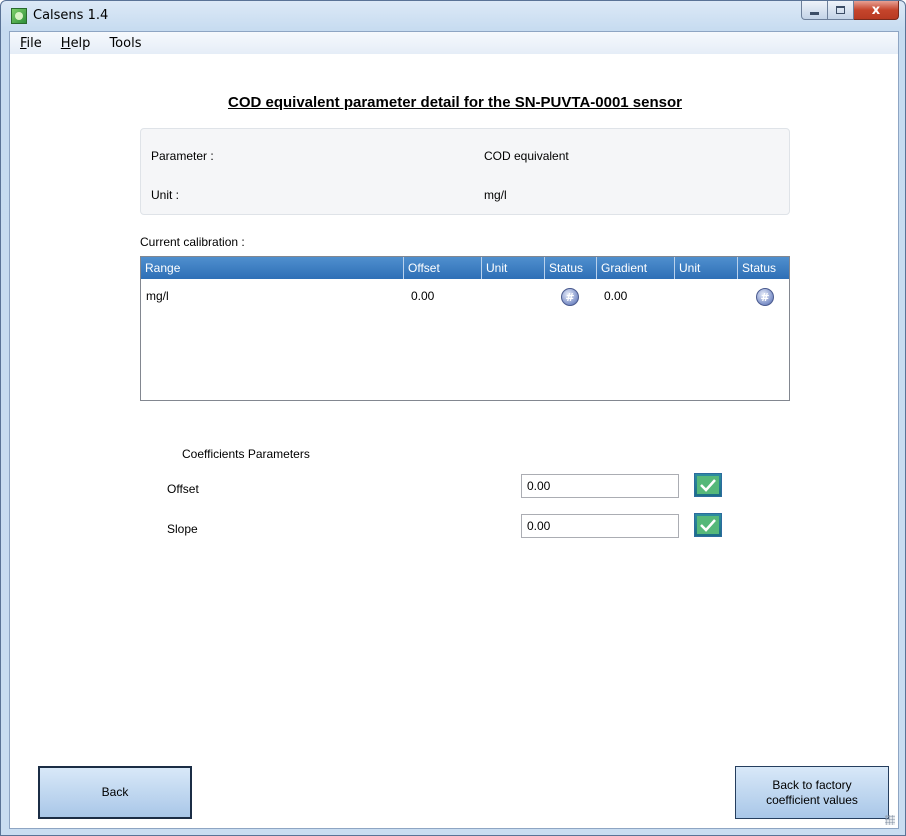 The image size is (906, 836). What do you see at coordinates (636, 268) in the screenshot?
I see `column-header-gradient: Gradient` at bounding box center [636, 268].